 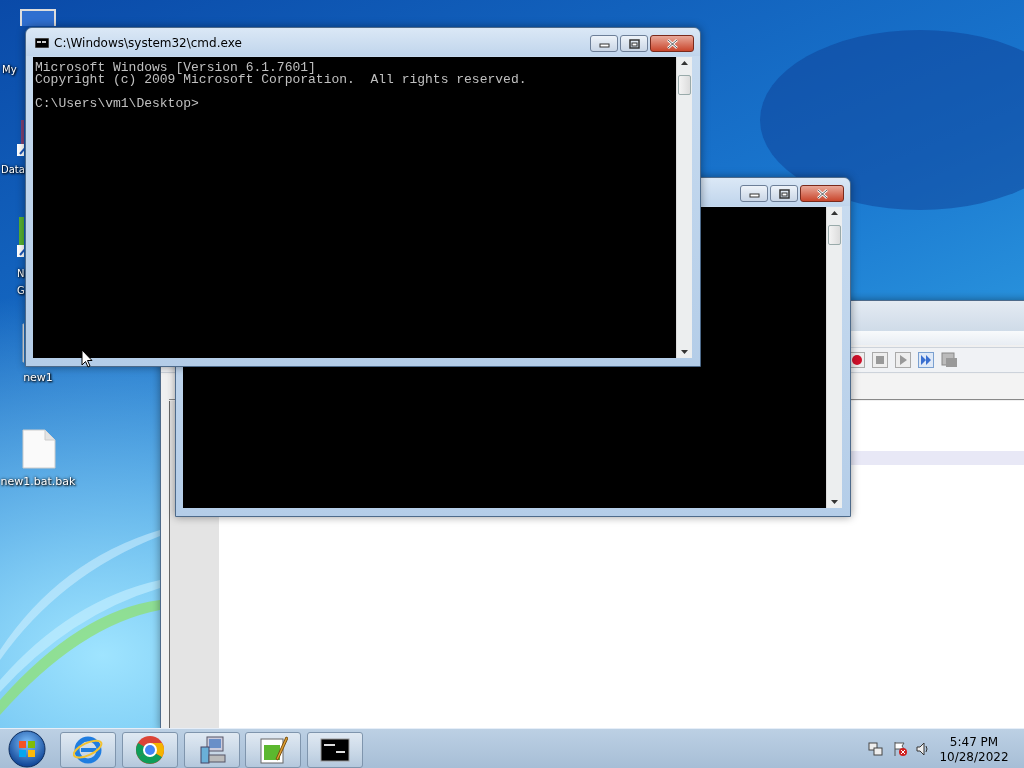 What do you see at coordinates (21, 291) in the screenshot?
I see `icon-label: G` at bounding box center [21, 291].